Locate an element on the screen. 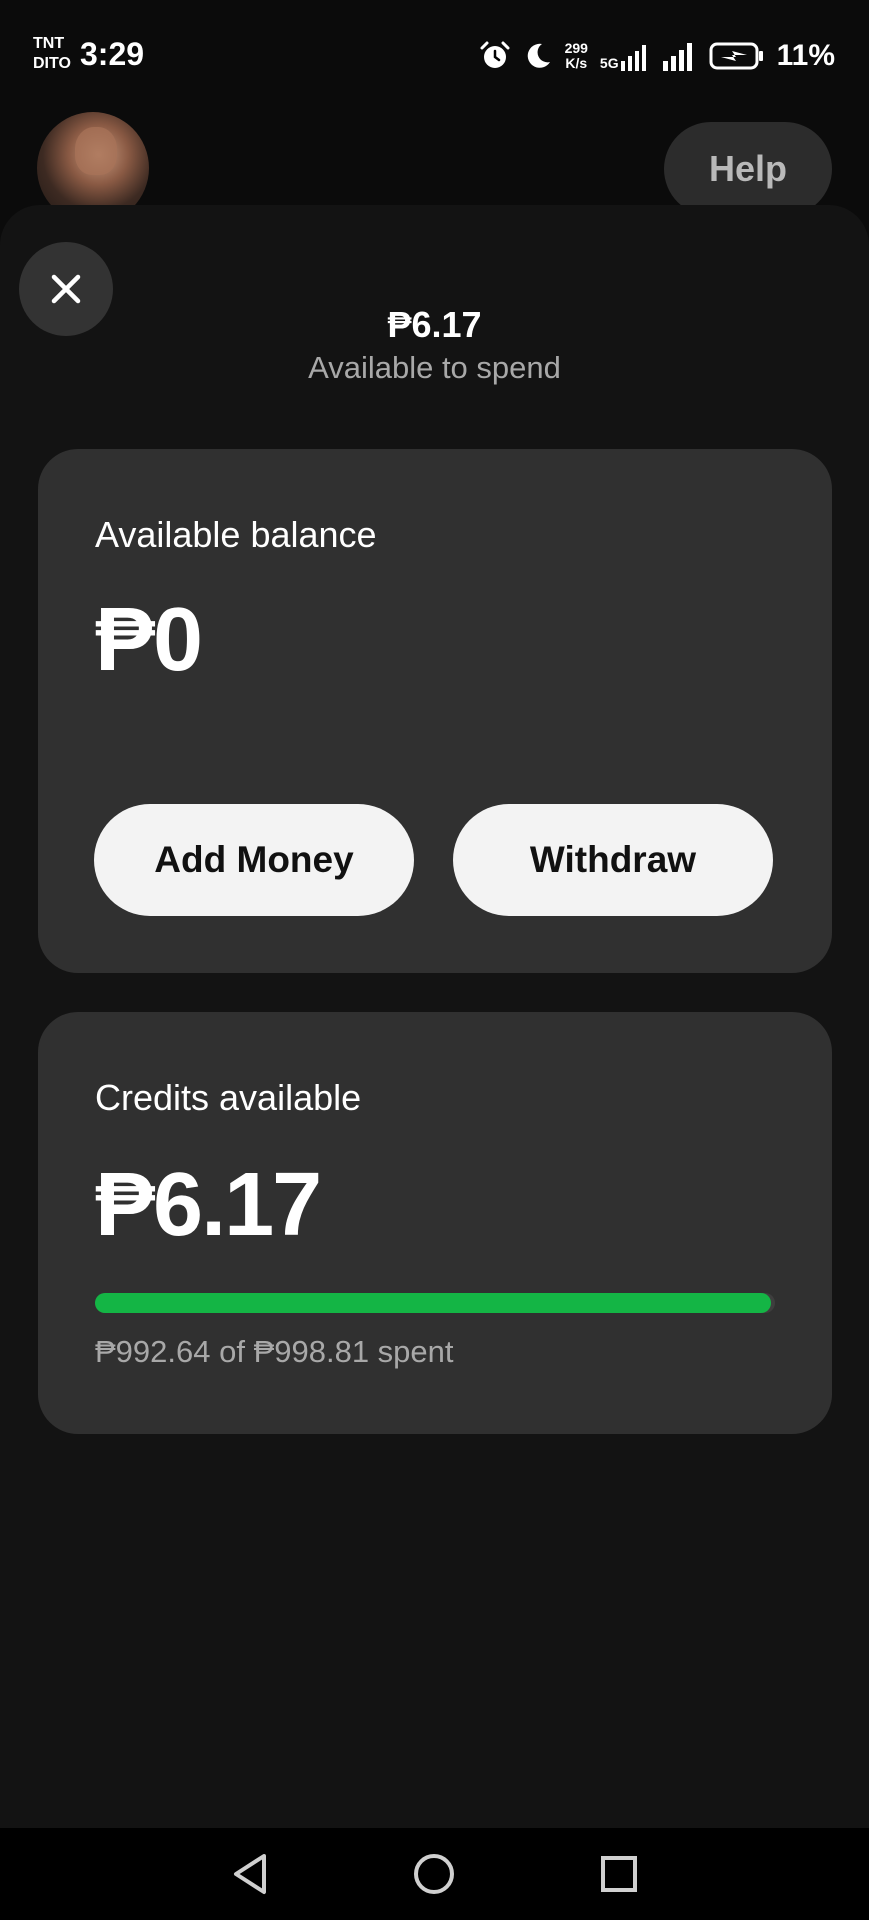 The image size is (869, 1920). system-nav-bar is located at coordinates (434, 1874).